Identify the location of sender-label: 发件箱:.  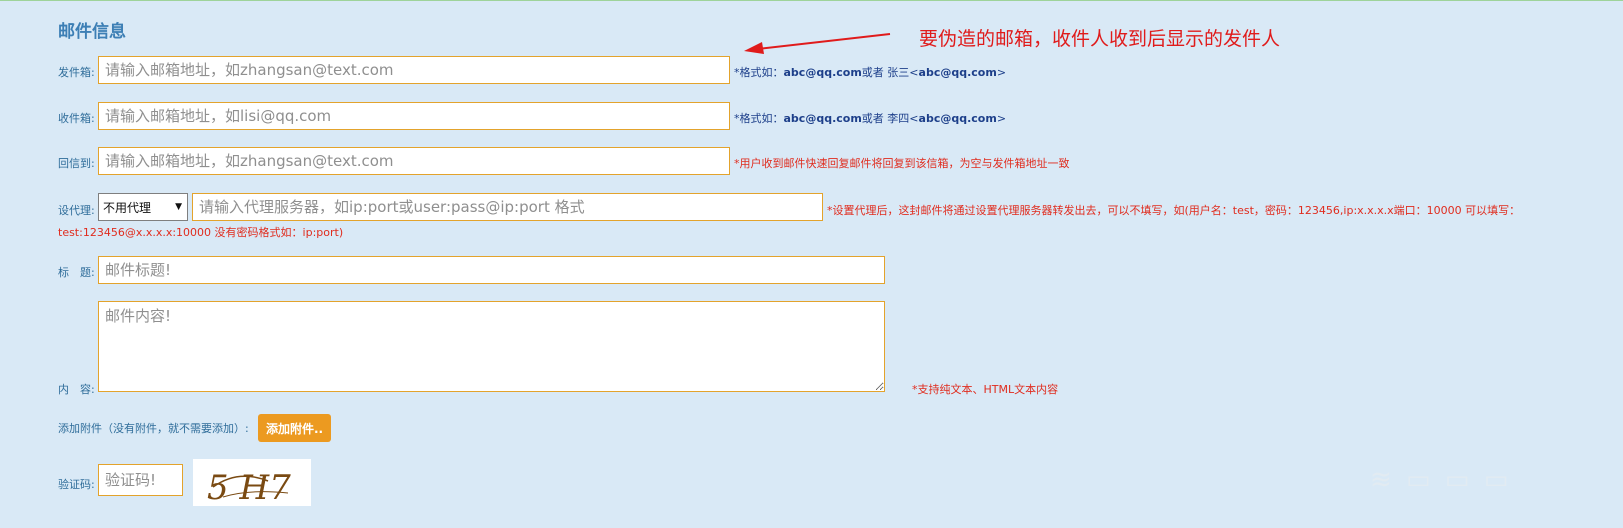
(76, 72).